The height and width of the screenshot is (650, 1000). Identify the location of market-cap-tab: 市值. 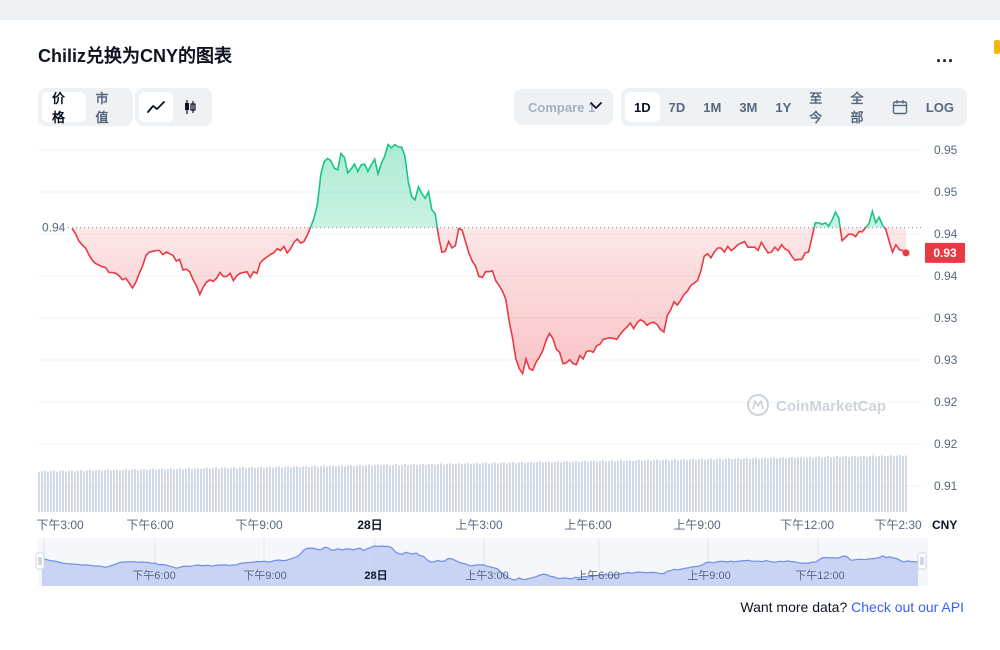
(108, 108).